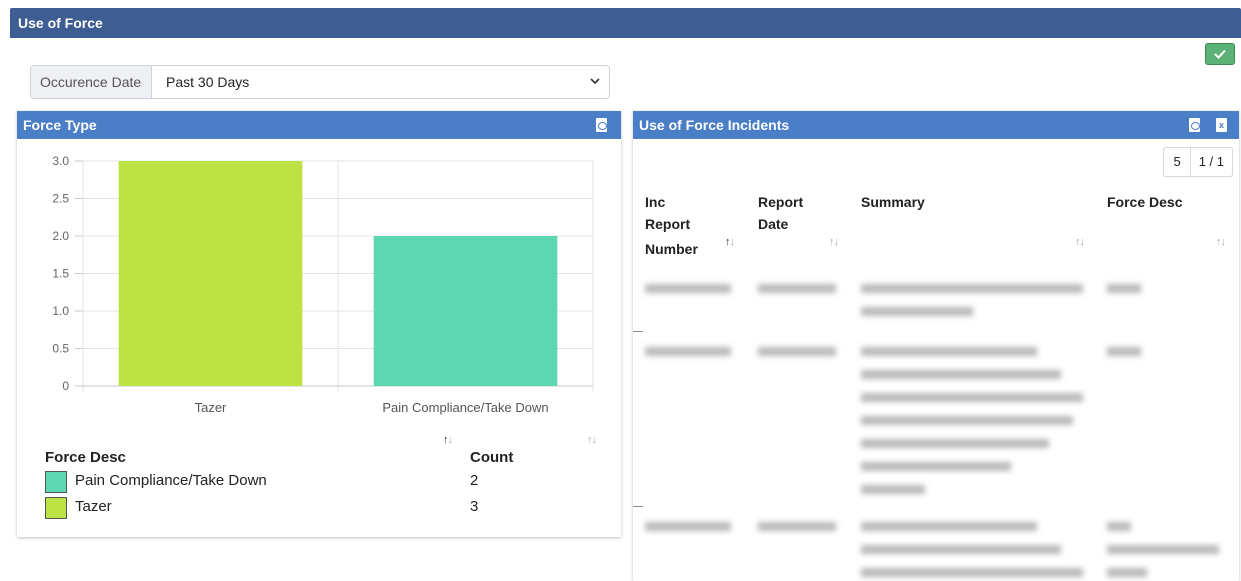 This screenshot has height=581, width=1241. I want to click on legend-header-force-desc: Force Desc, so click(85, 457).